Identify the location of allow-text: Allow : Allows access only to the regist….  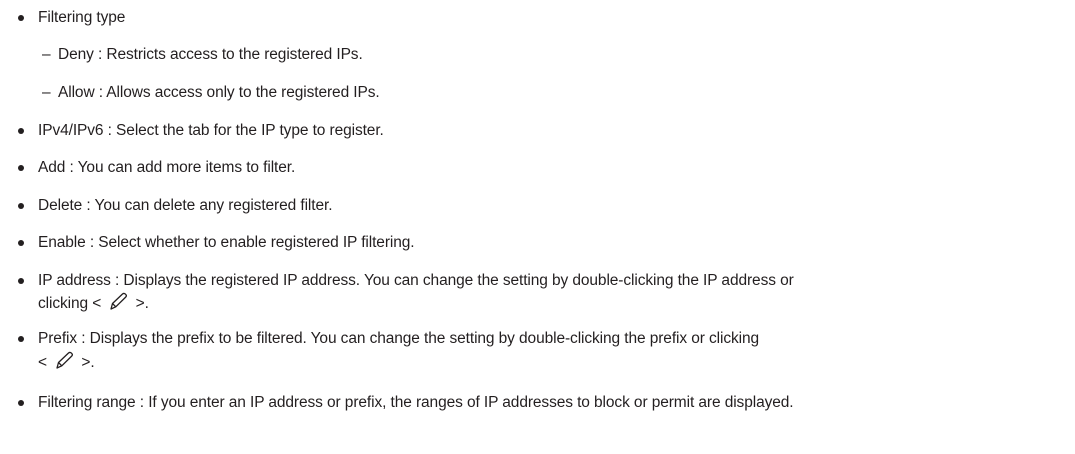
(219, 92).